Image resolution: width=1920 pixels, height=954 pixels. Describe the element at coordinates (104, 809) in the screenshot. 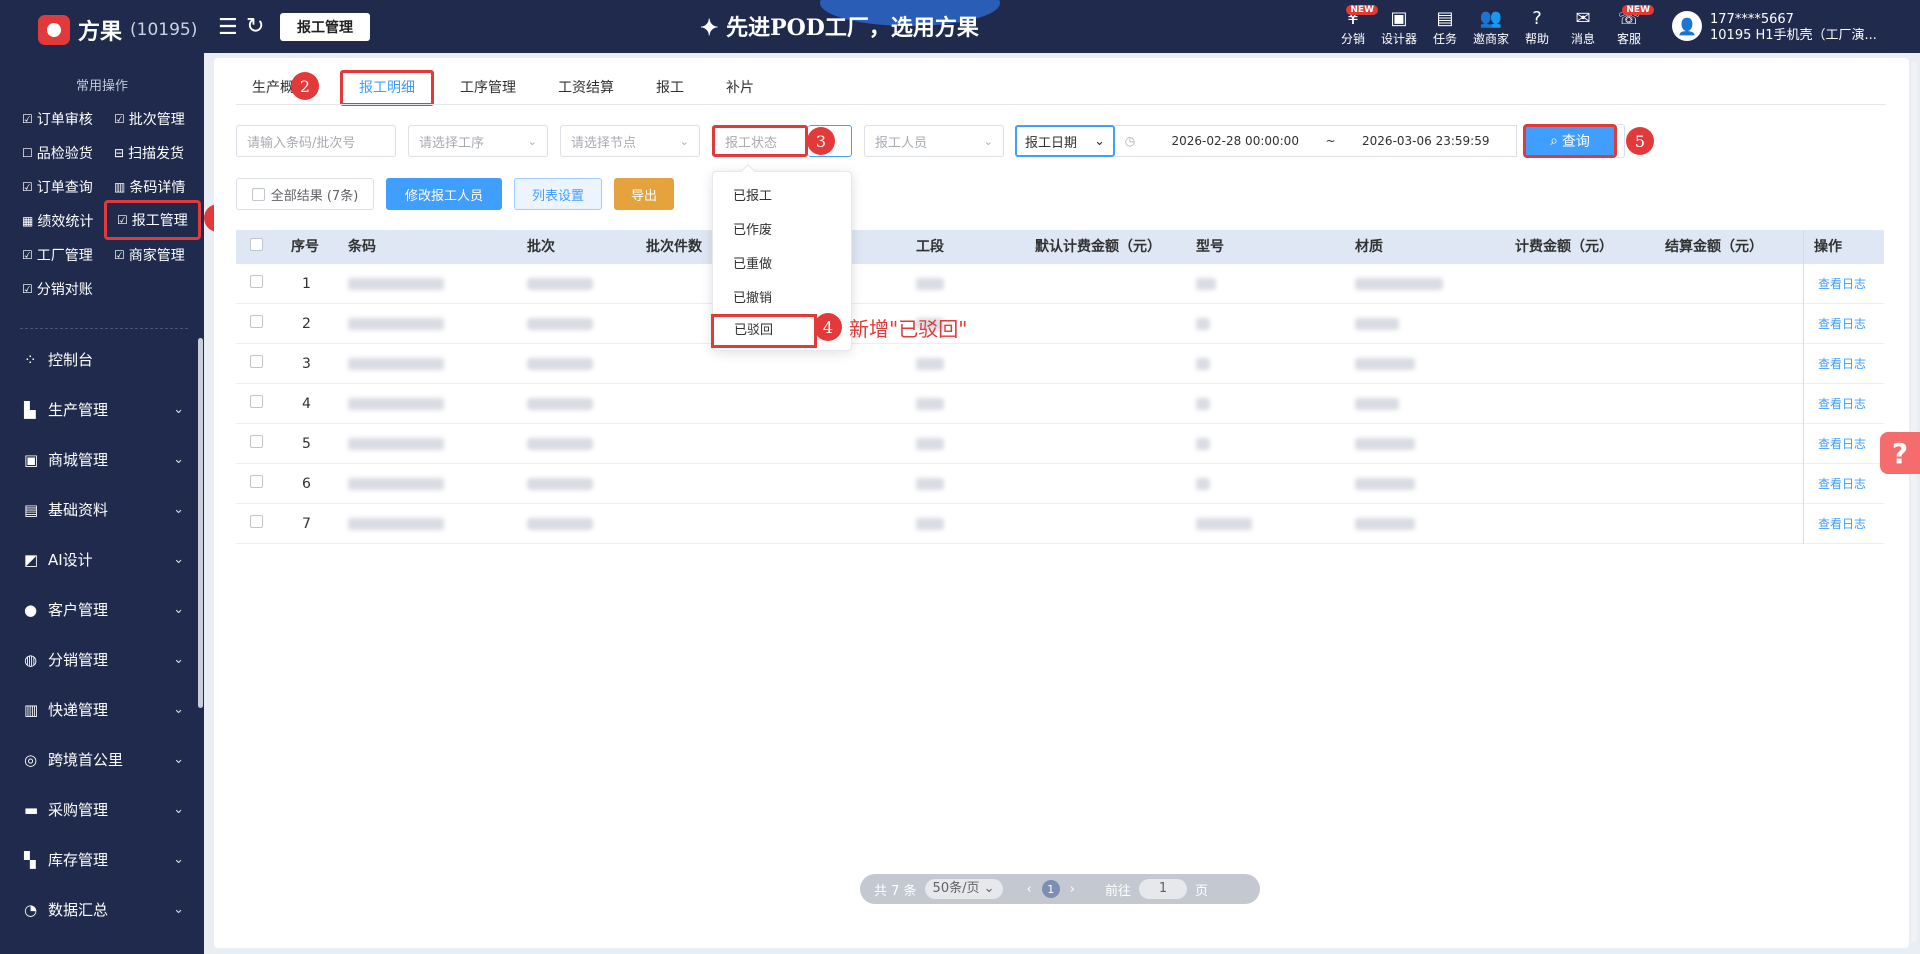

I see `nav-purchase: ▬ 采购管理 ⌄` at that location.